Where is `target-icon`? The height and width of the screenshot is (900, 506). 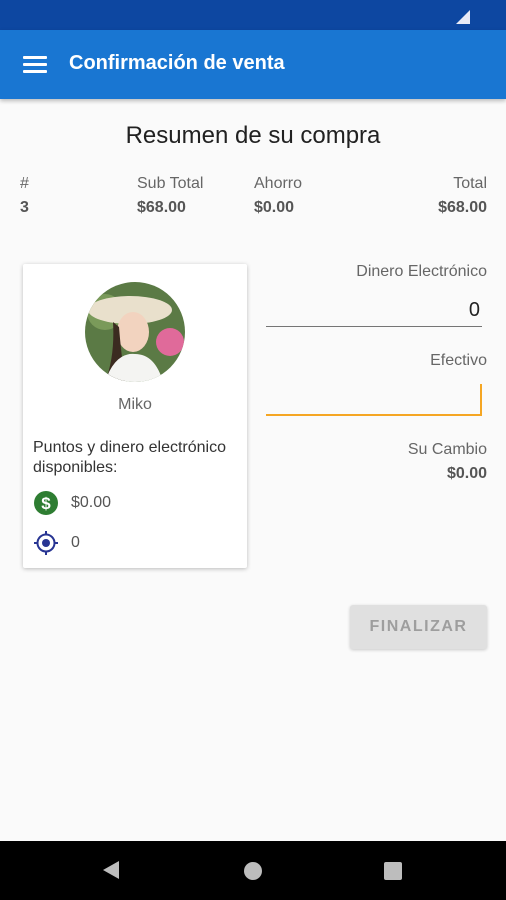
target-icon is located at coordinates (46, 543).